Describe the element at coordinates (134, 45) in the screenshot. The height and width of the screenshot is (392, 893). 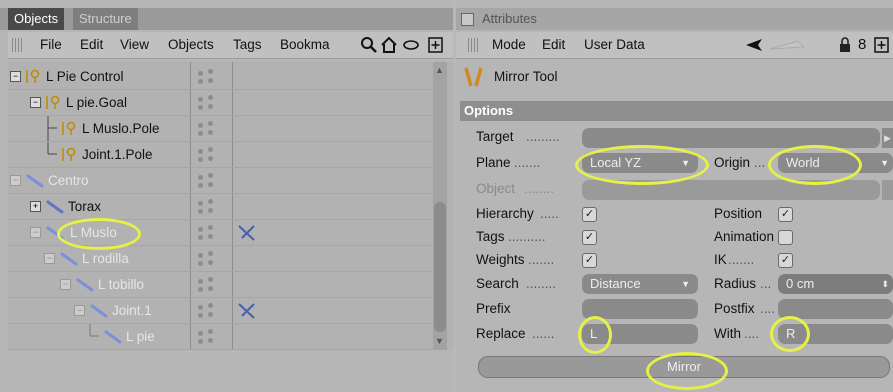
I see `menu-view: View` at that location.